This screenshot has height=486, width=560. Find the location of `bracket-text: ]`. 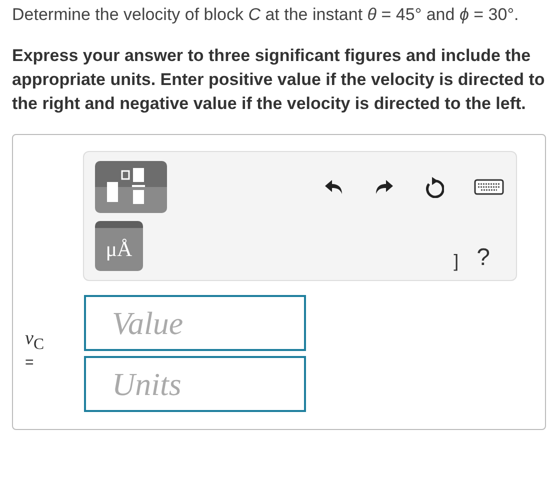

bracket-text: ] is located at coordinates (456, 261).